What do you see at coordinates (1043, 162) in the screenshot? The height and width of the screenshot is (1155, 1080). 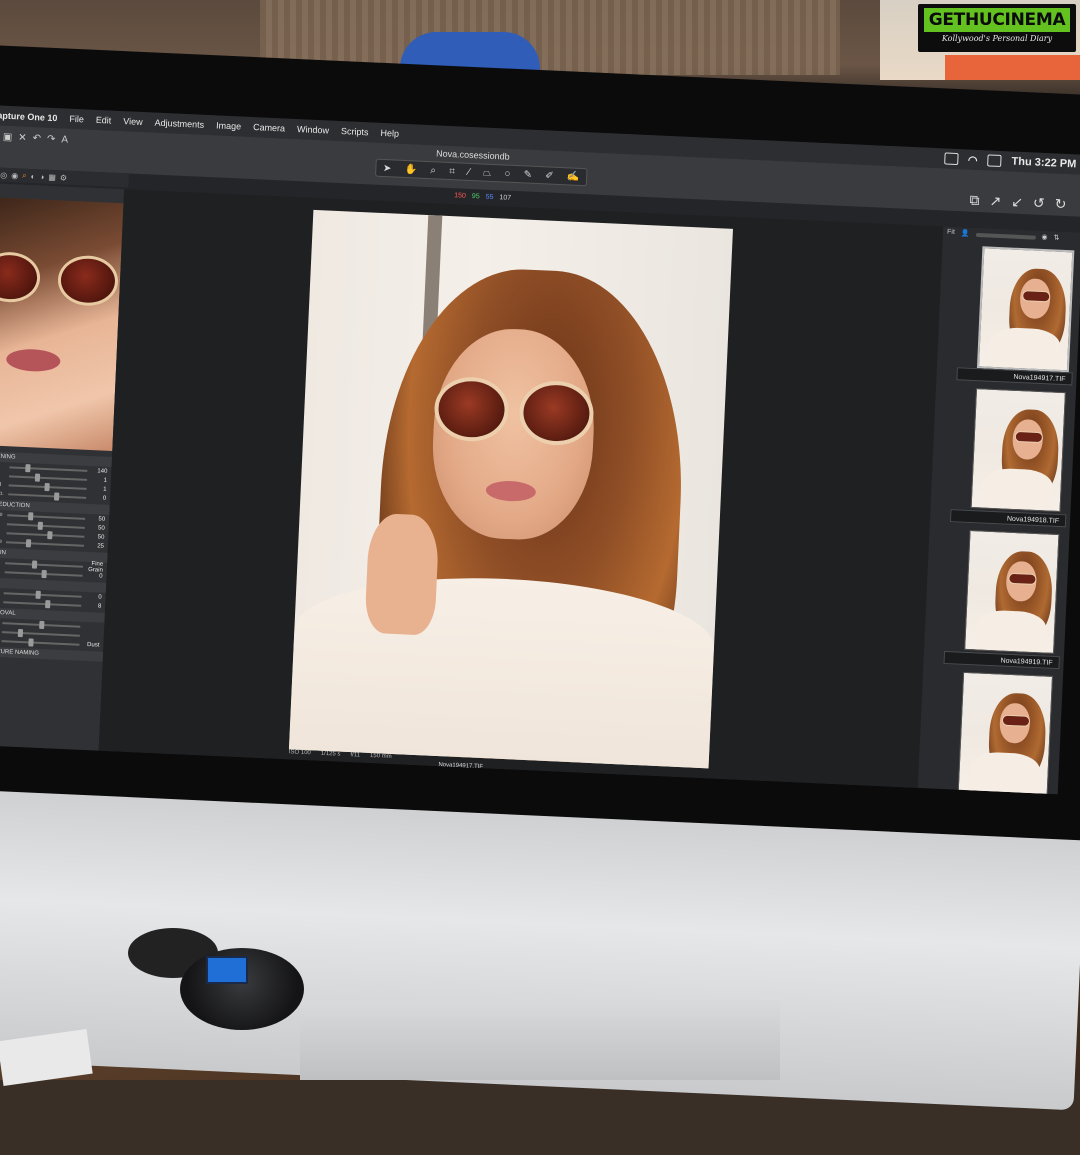 I see `menu-clock: Thu 3:22 PM` at bounding box center [1043, 162].